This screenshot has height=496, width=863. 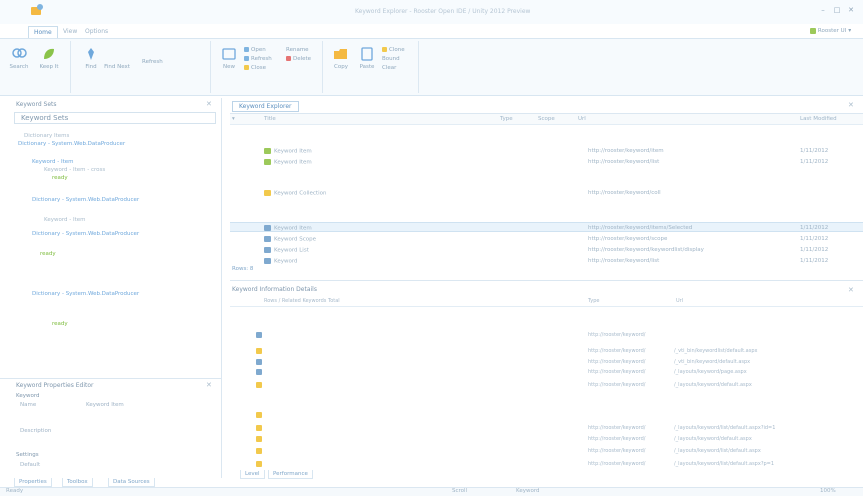 I want to click on edit-small-buttons: Open Refresh Close, so click(x=258, y=59).